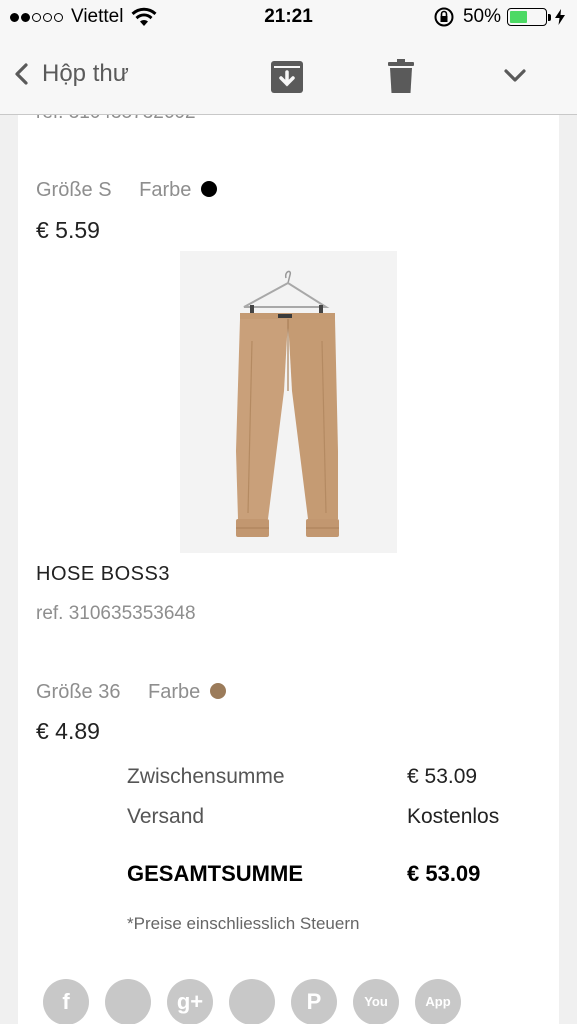  What do you see at coordinates (442, 776) in the screenshot?
I see `subtotal-value: € 53.09` at bounding box center [442, 776].